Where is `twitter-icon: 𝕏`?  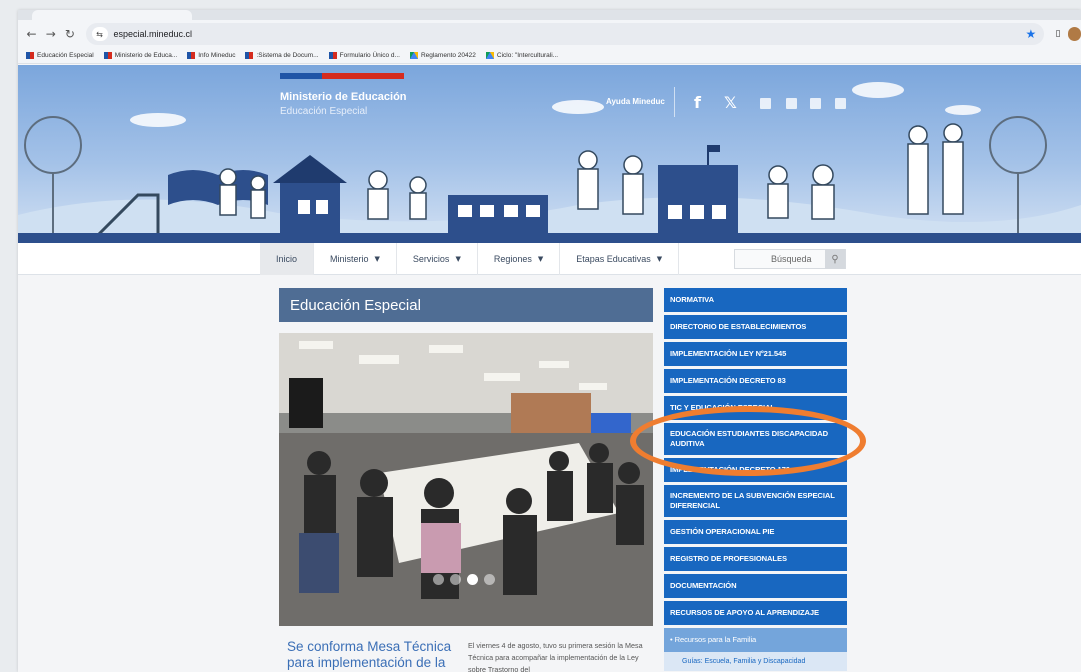
twitter-icon: 𝕏 is located at coordinates (730, 102).